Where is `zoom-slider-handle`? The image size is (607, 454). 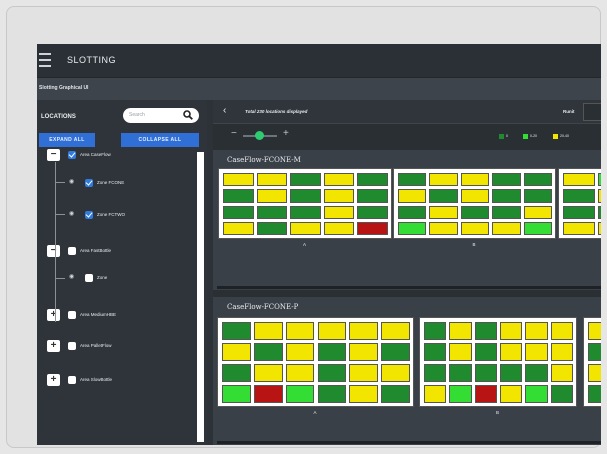
zoom-slider-handle is located at coordinates (259, 135).